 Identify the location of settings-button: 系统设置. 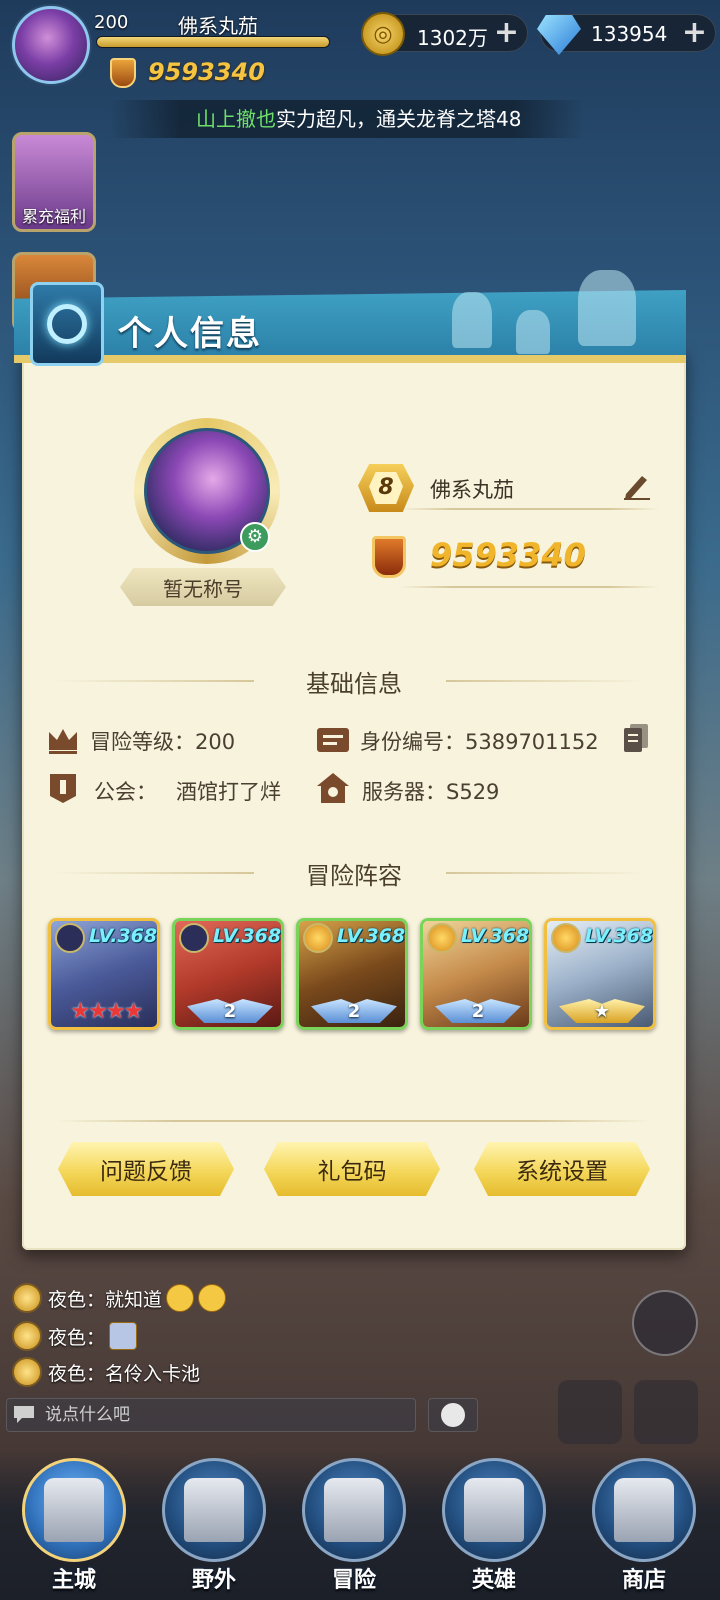
(562, 1169).